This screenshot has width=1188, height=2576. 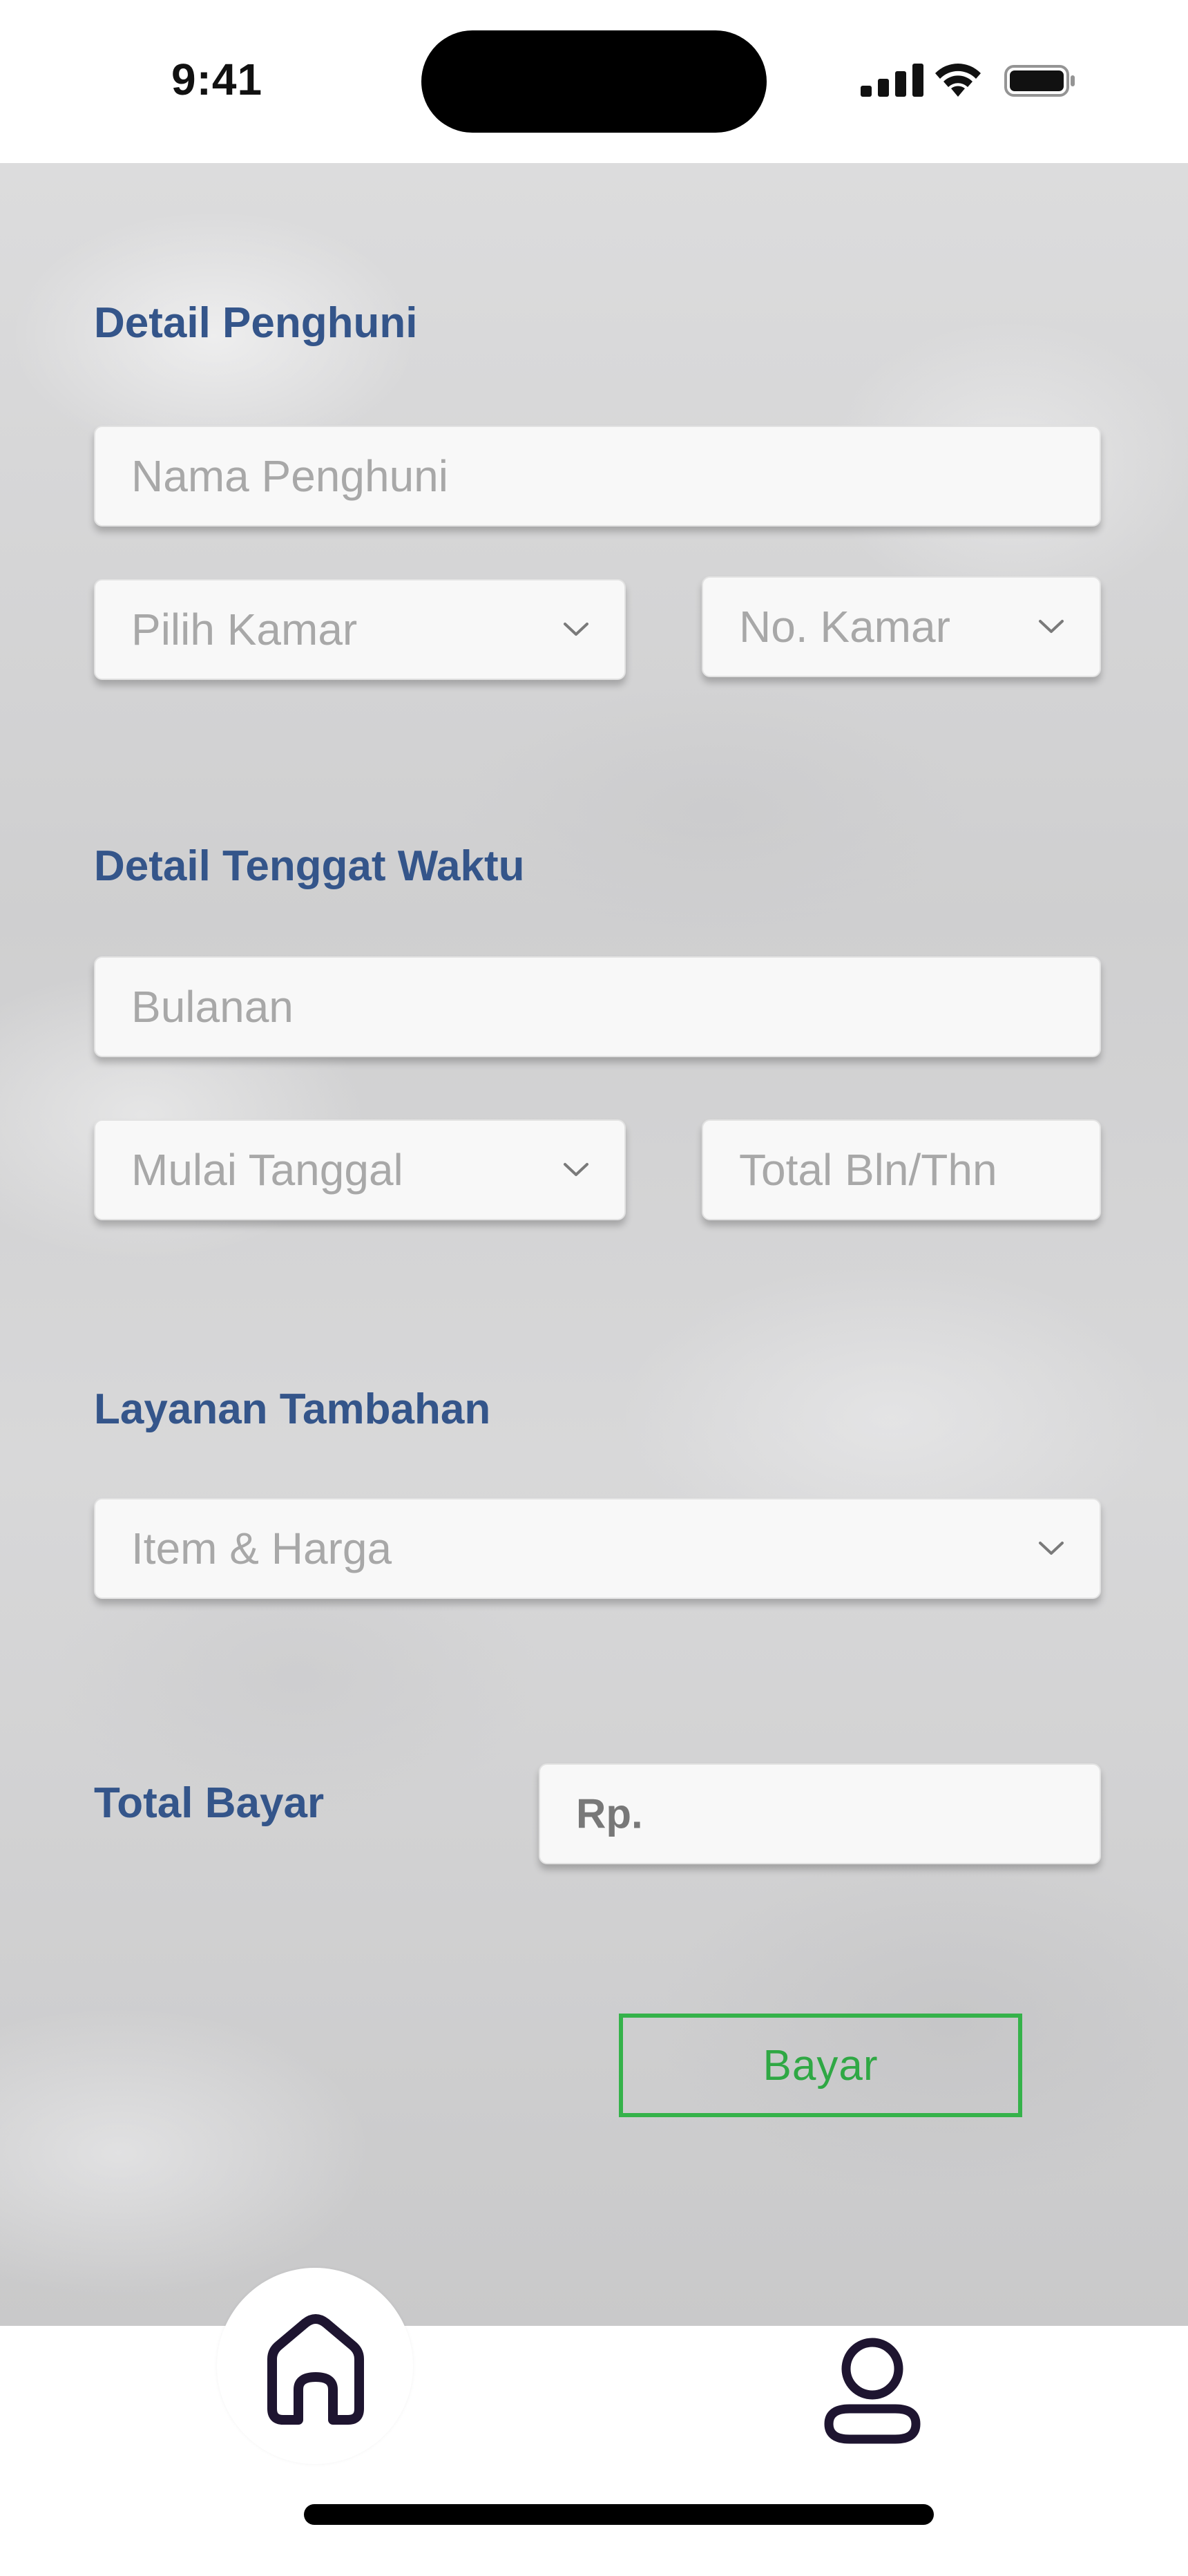 What do you see at coordinates (609, 1813) in the screenshot?
I see `currency-prefix: Rp.` at bounding box center [609, 1813].